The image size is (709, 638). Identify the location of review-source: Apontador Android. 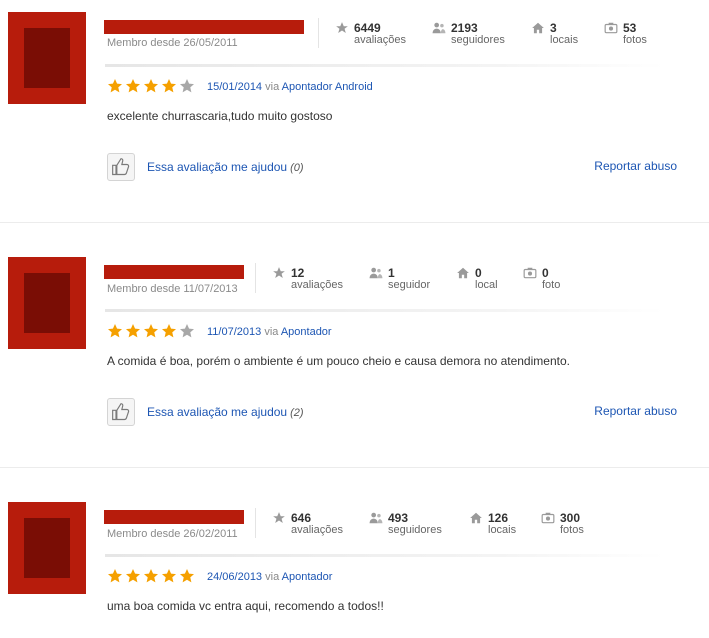
(327, 87).